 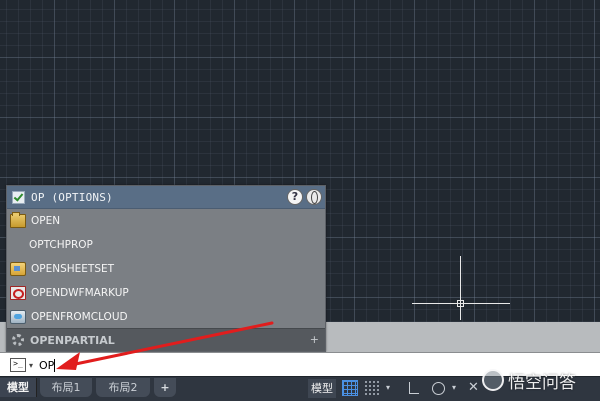 What do you see at coordinates (414, 388) in the screenshot?
I see `ortho-icon` at bounding box center [414, 388].